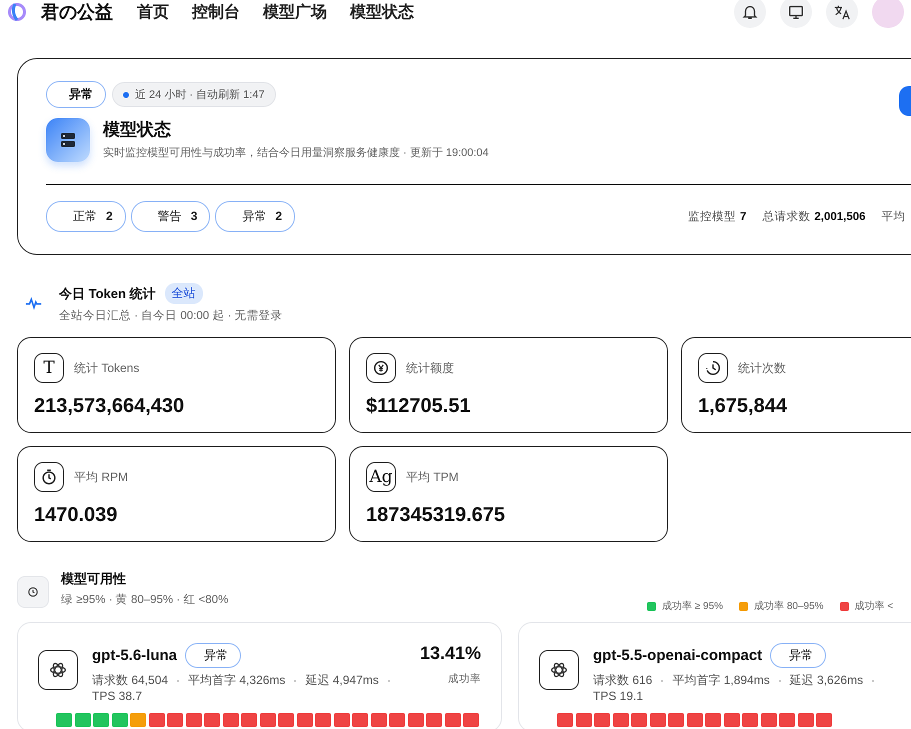 The width and height of the screenshot is (911, 729). What do you see at coordinates (118, 696) in the screenshot?
I see `model-tps: TPS 38.7` at bounding box center [118, 696].